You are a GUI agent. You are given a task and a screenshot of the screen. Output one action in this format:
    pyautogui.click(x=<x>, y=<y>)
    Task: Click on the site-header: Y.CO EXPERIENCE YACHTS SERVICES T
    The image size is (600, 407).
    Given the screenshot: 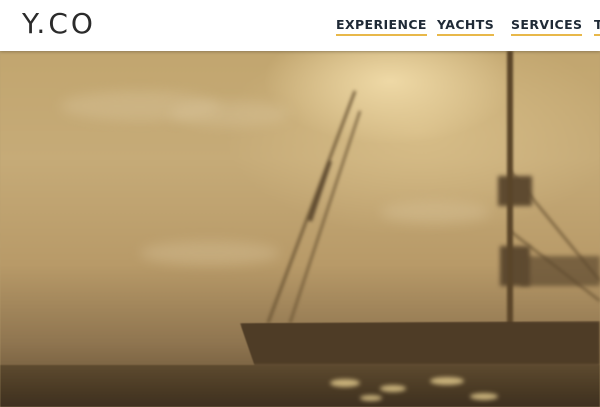 What is the action you would take?
    pyautogui.click(x=300, y=25)
    